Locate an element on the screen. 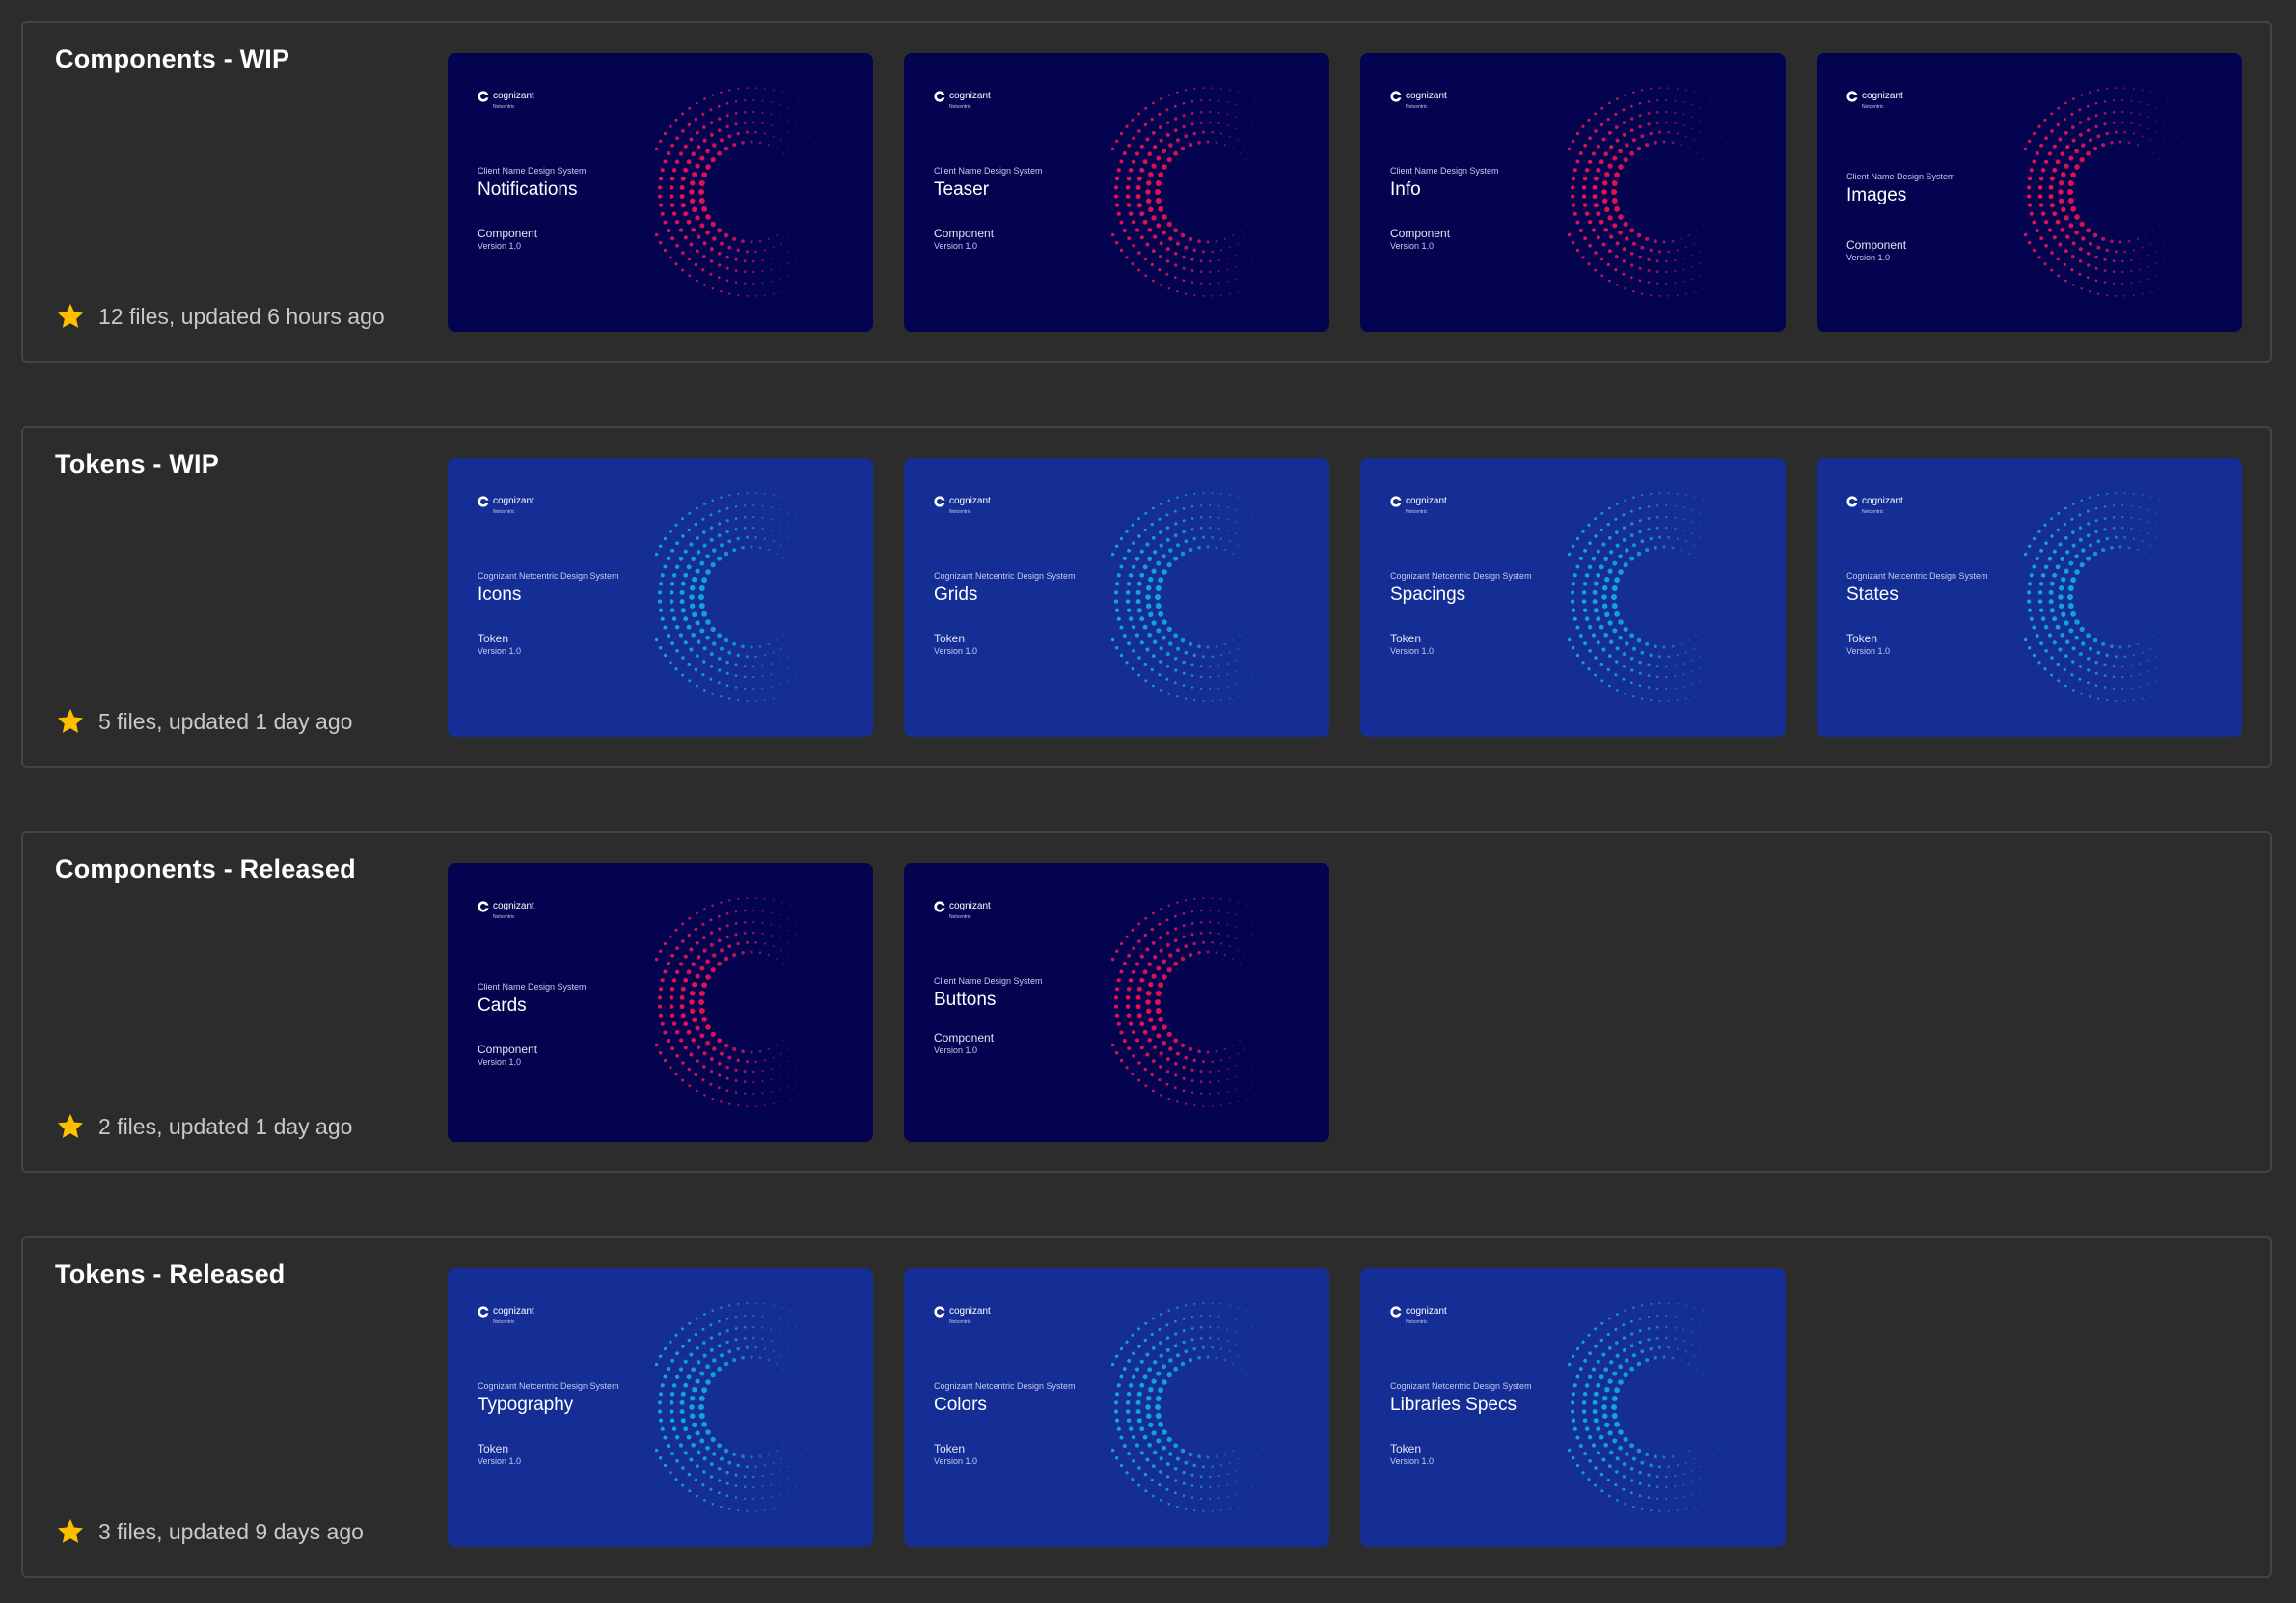 The width and height of the screenshot is (2296, 1603). dot-ring-graphic is located at coordinates (751, 192).